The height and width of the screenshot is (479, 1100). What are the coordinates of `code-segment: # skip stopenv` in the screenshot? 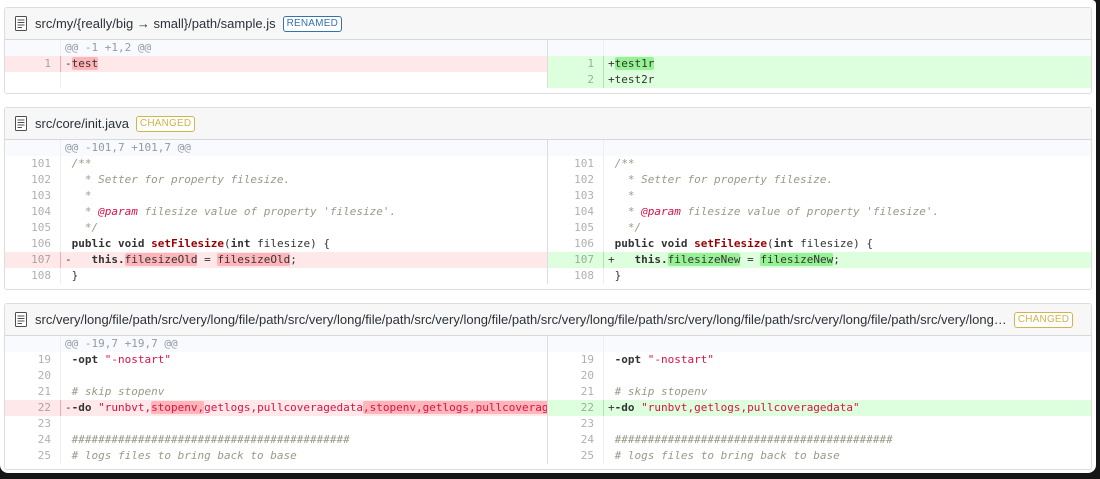 It's located at (115, 391).